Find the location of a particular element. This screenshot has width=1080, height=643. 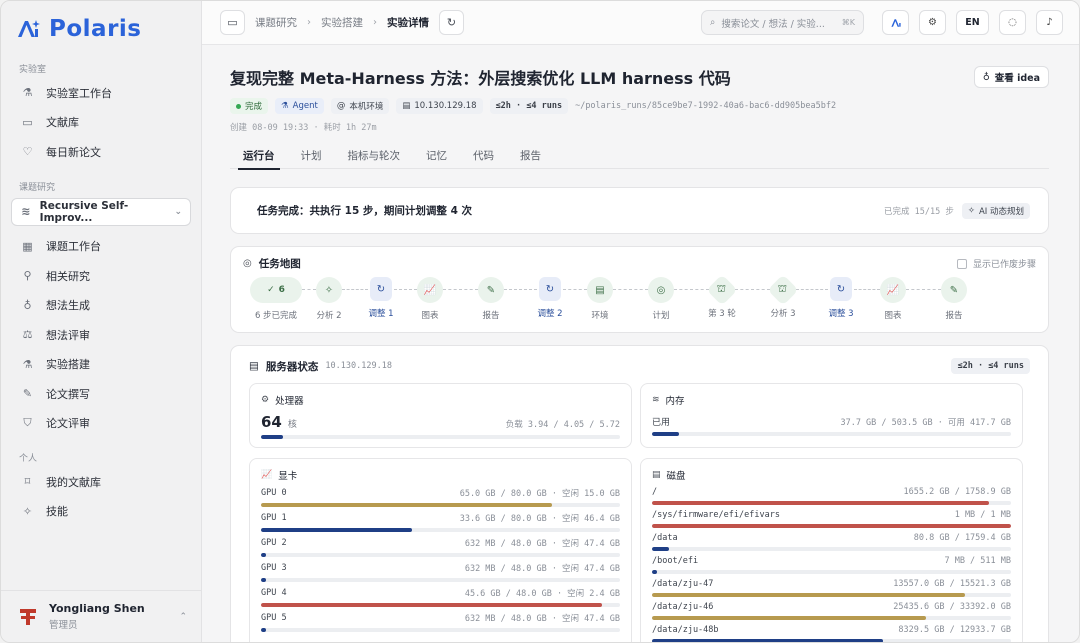

sidebar-item-label: 每日新论文 is located at coordinates (73, 152).